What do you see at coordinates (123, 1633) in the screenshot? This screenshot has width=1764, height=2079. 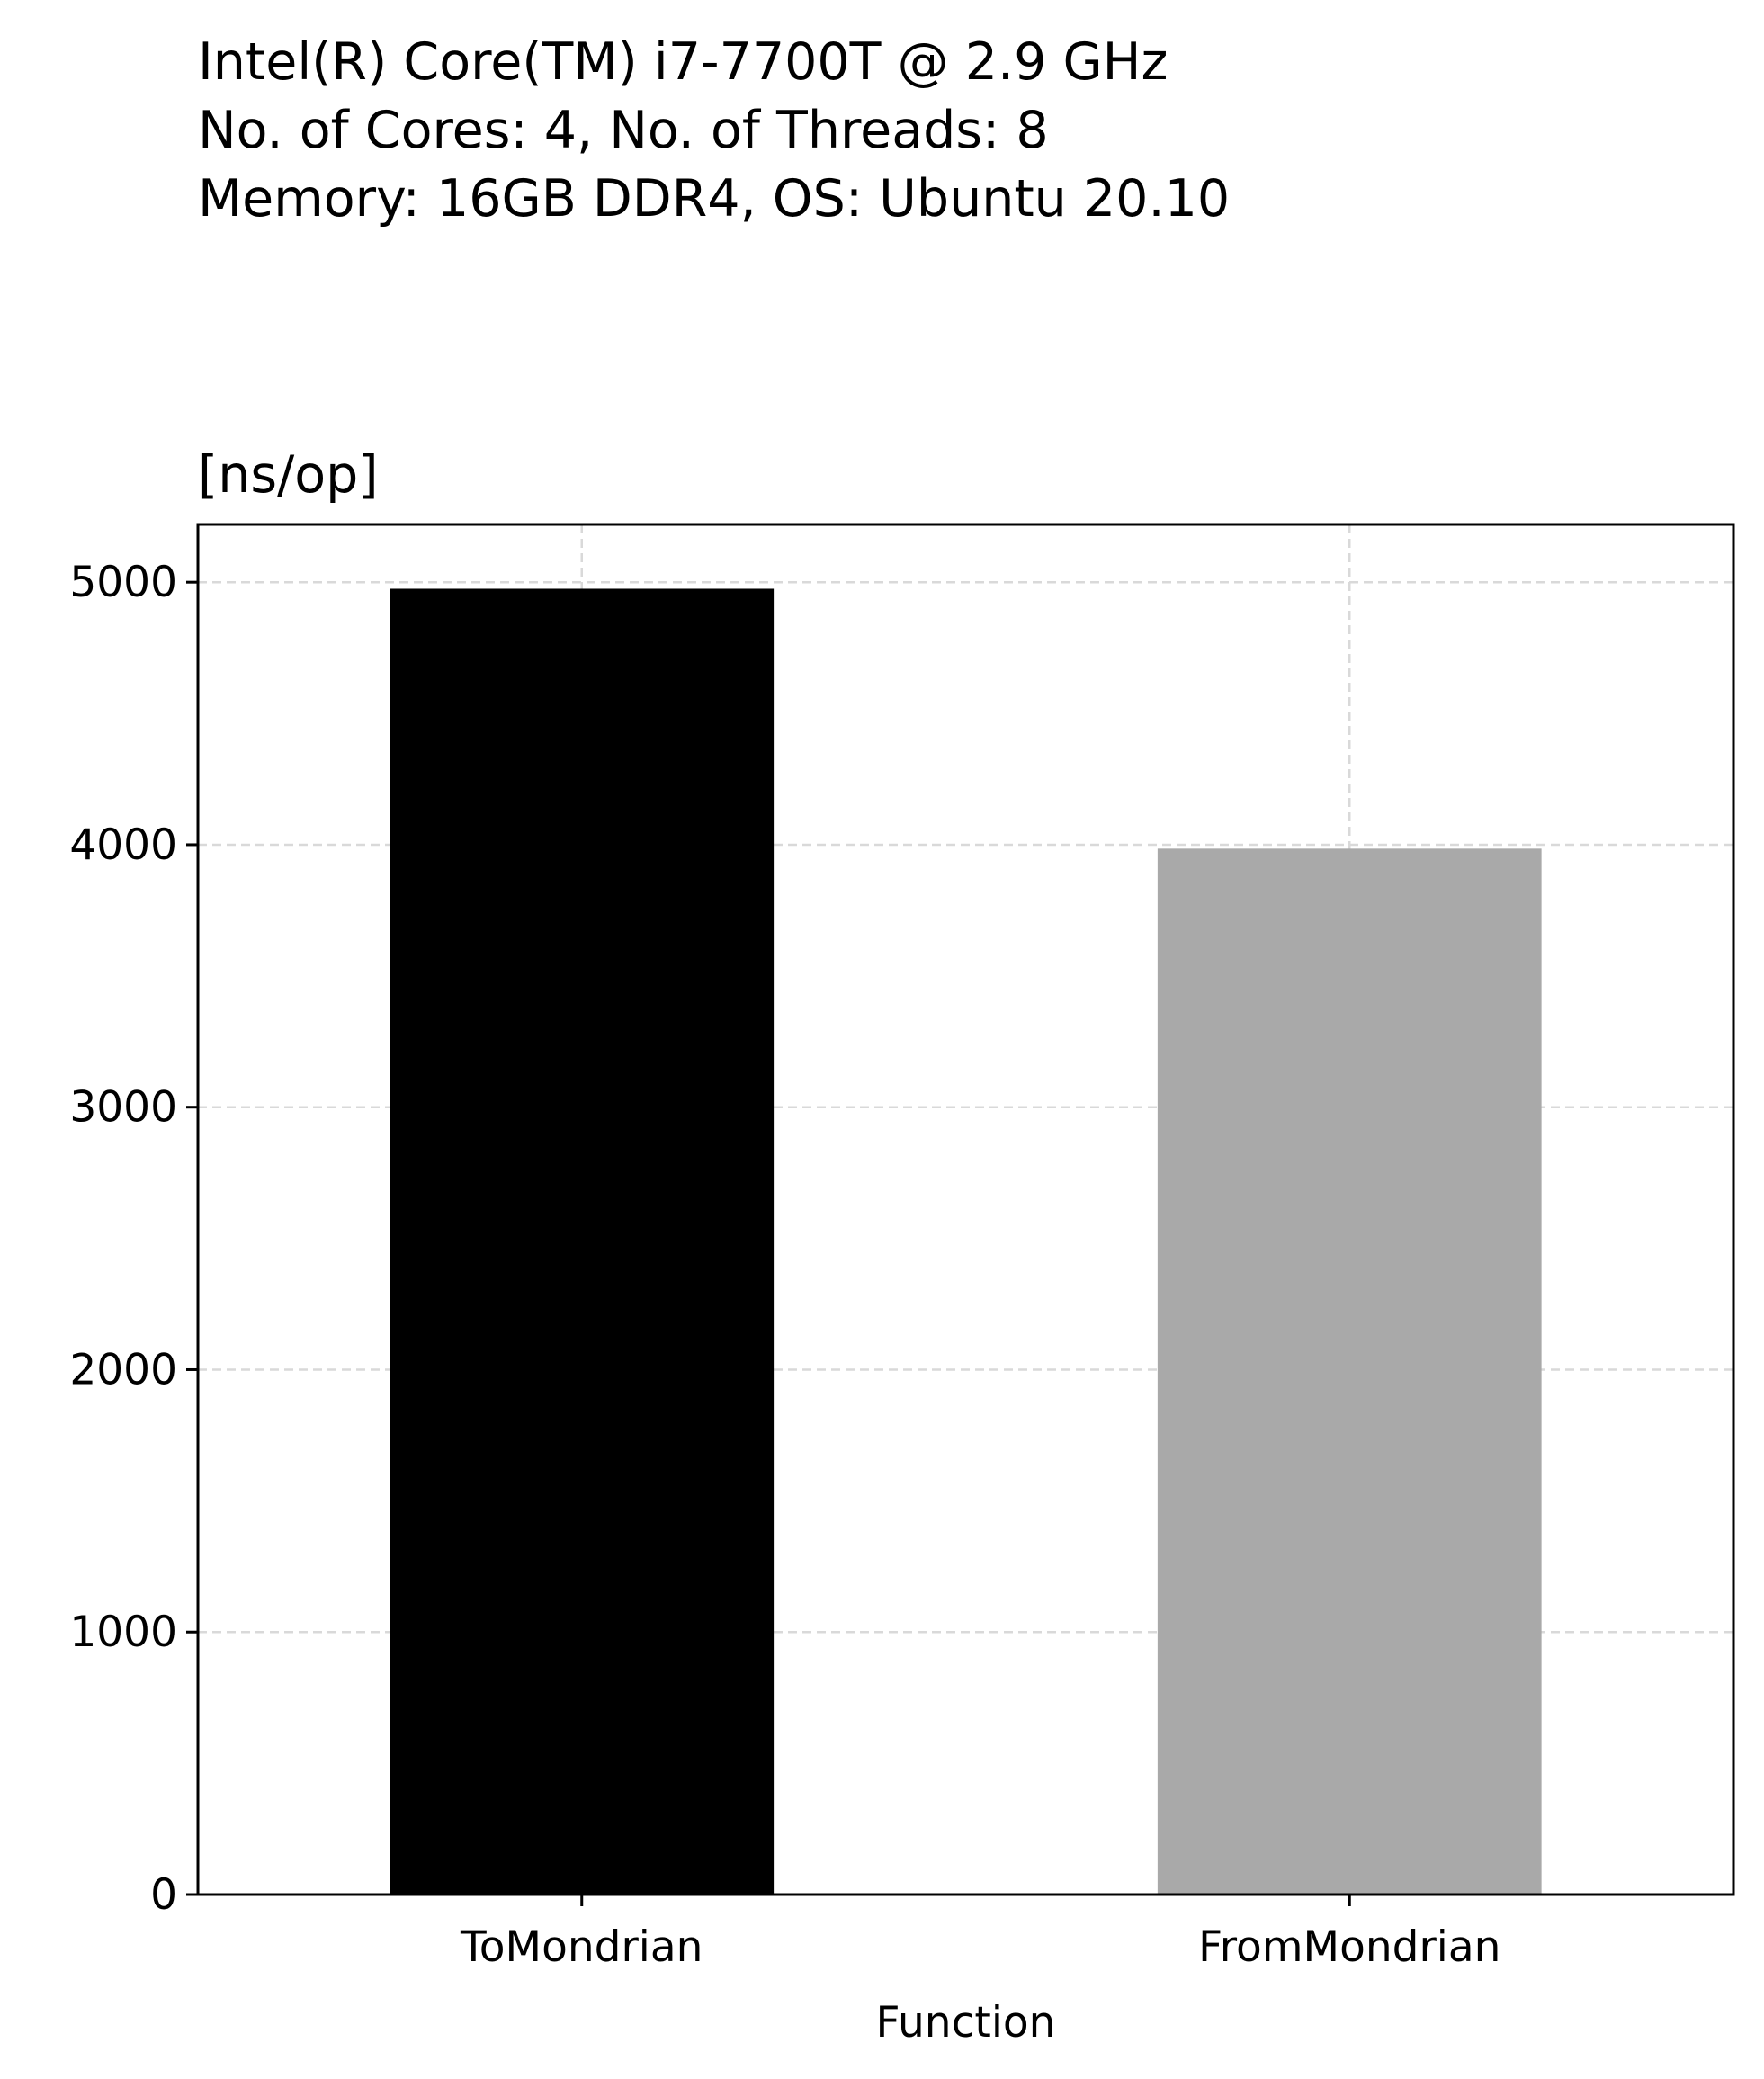 I see `y-tick-label: 1000` at bounding box center [123, 1633].